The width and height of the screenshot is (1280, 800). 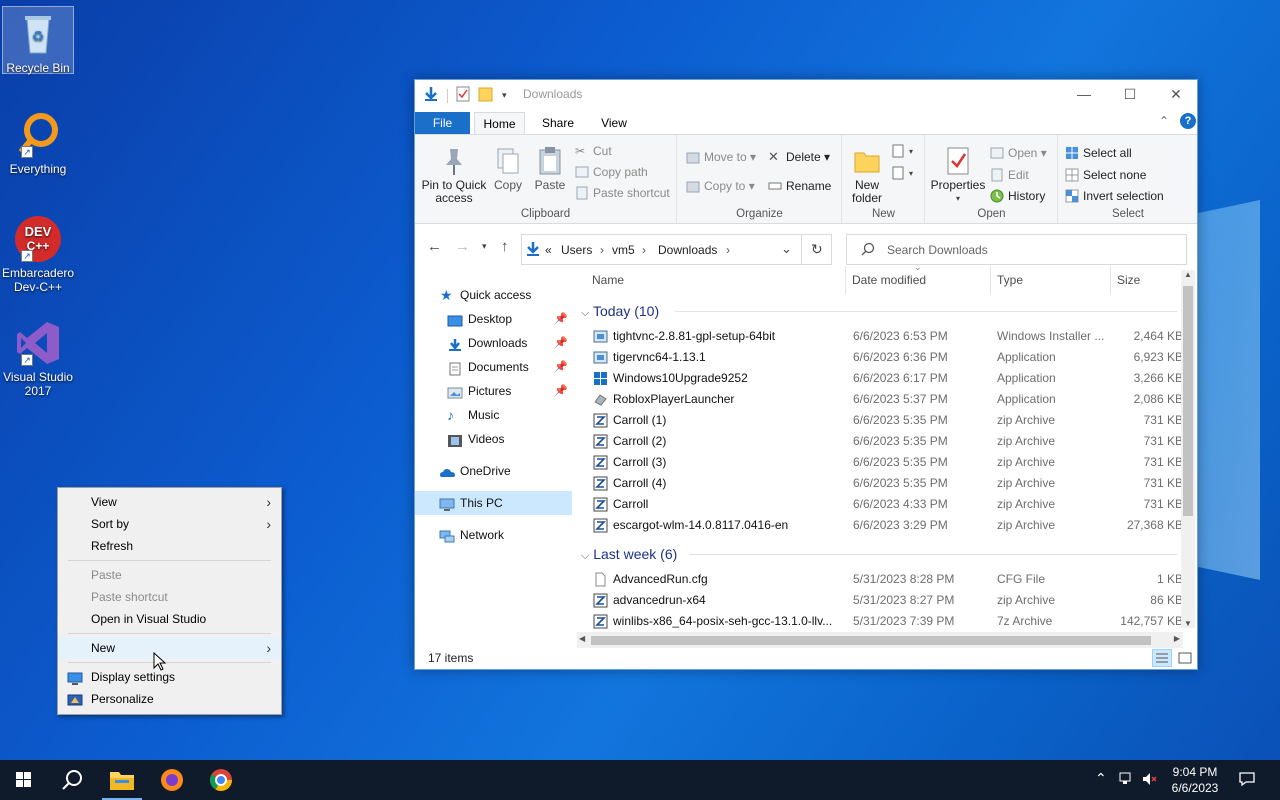 I want to click on breadcrumb-users: Users, so click(x=576, y=250).